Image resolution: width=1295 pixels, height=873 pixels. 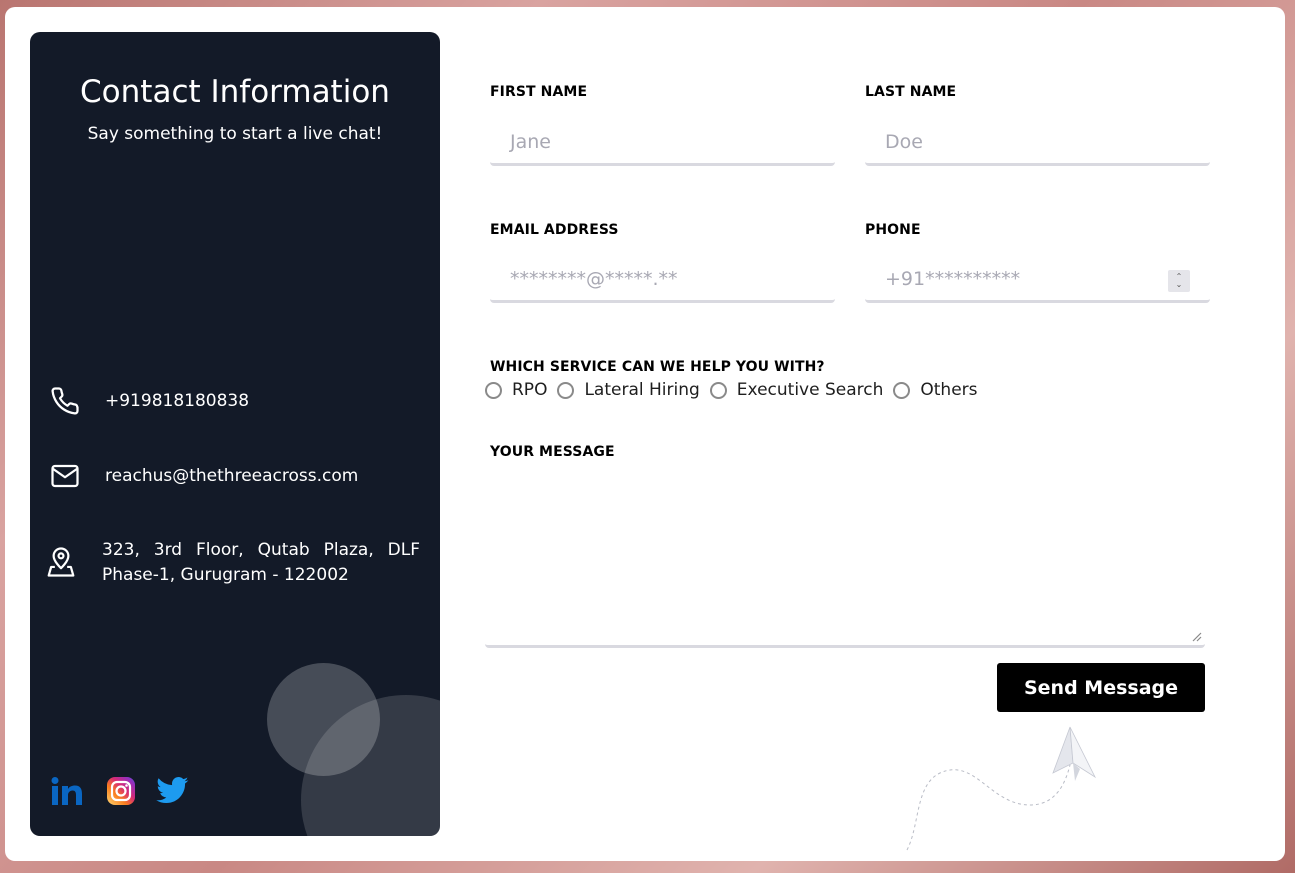 I want to click on email-label: EMAIL ADDRESS, so click(x=554, y=230).